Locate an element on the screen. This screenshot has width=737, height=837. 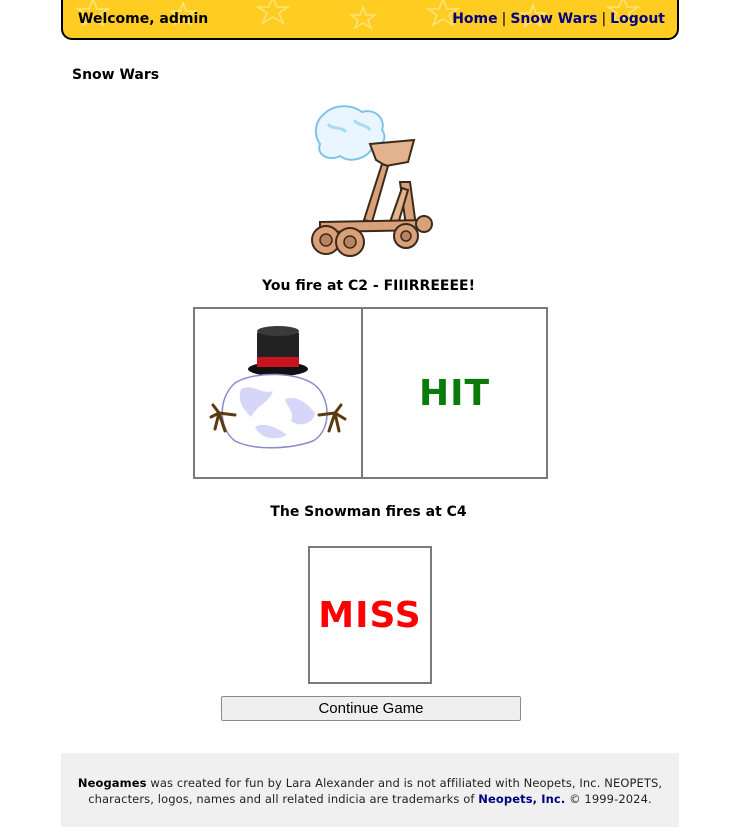
welcome-text: Welcome, admin is located at coordinates (143, 19).